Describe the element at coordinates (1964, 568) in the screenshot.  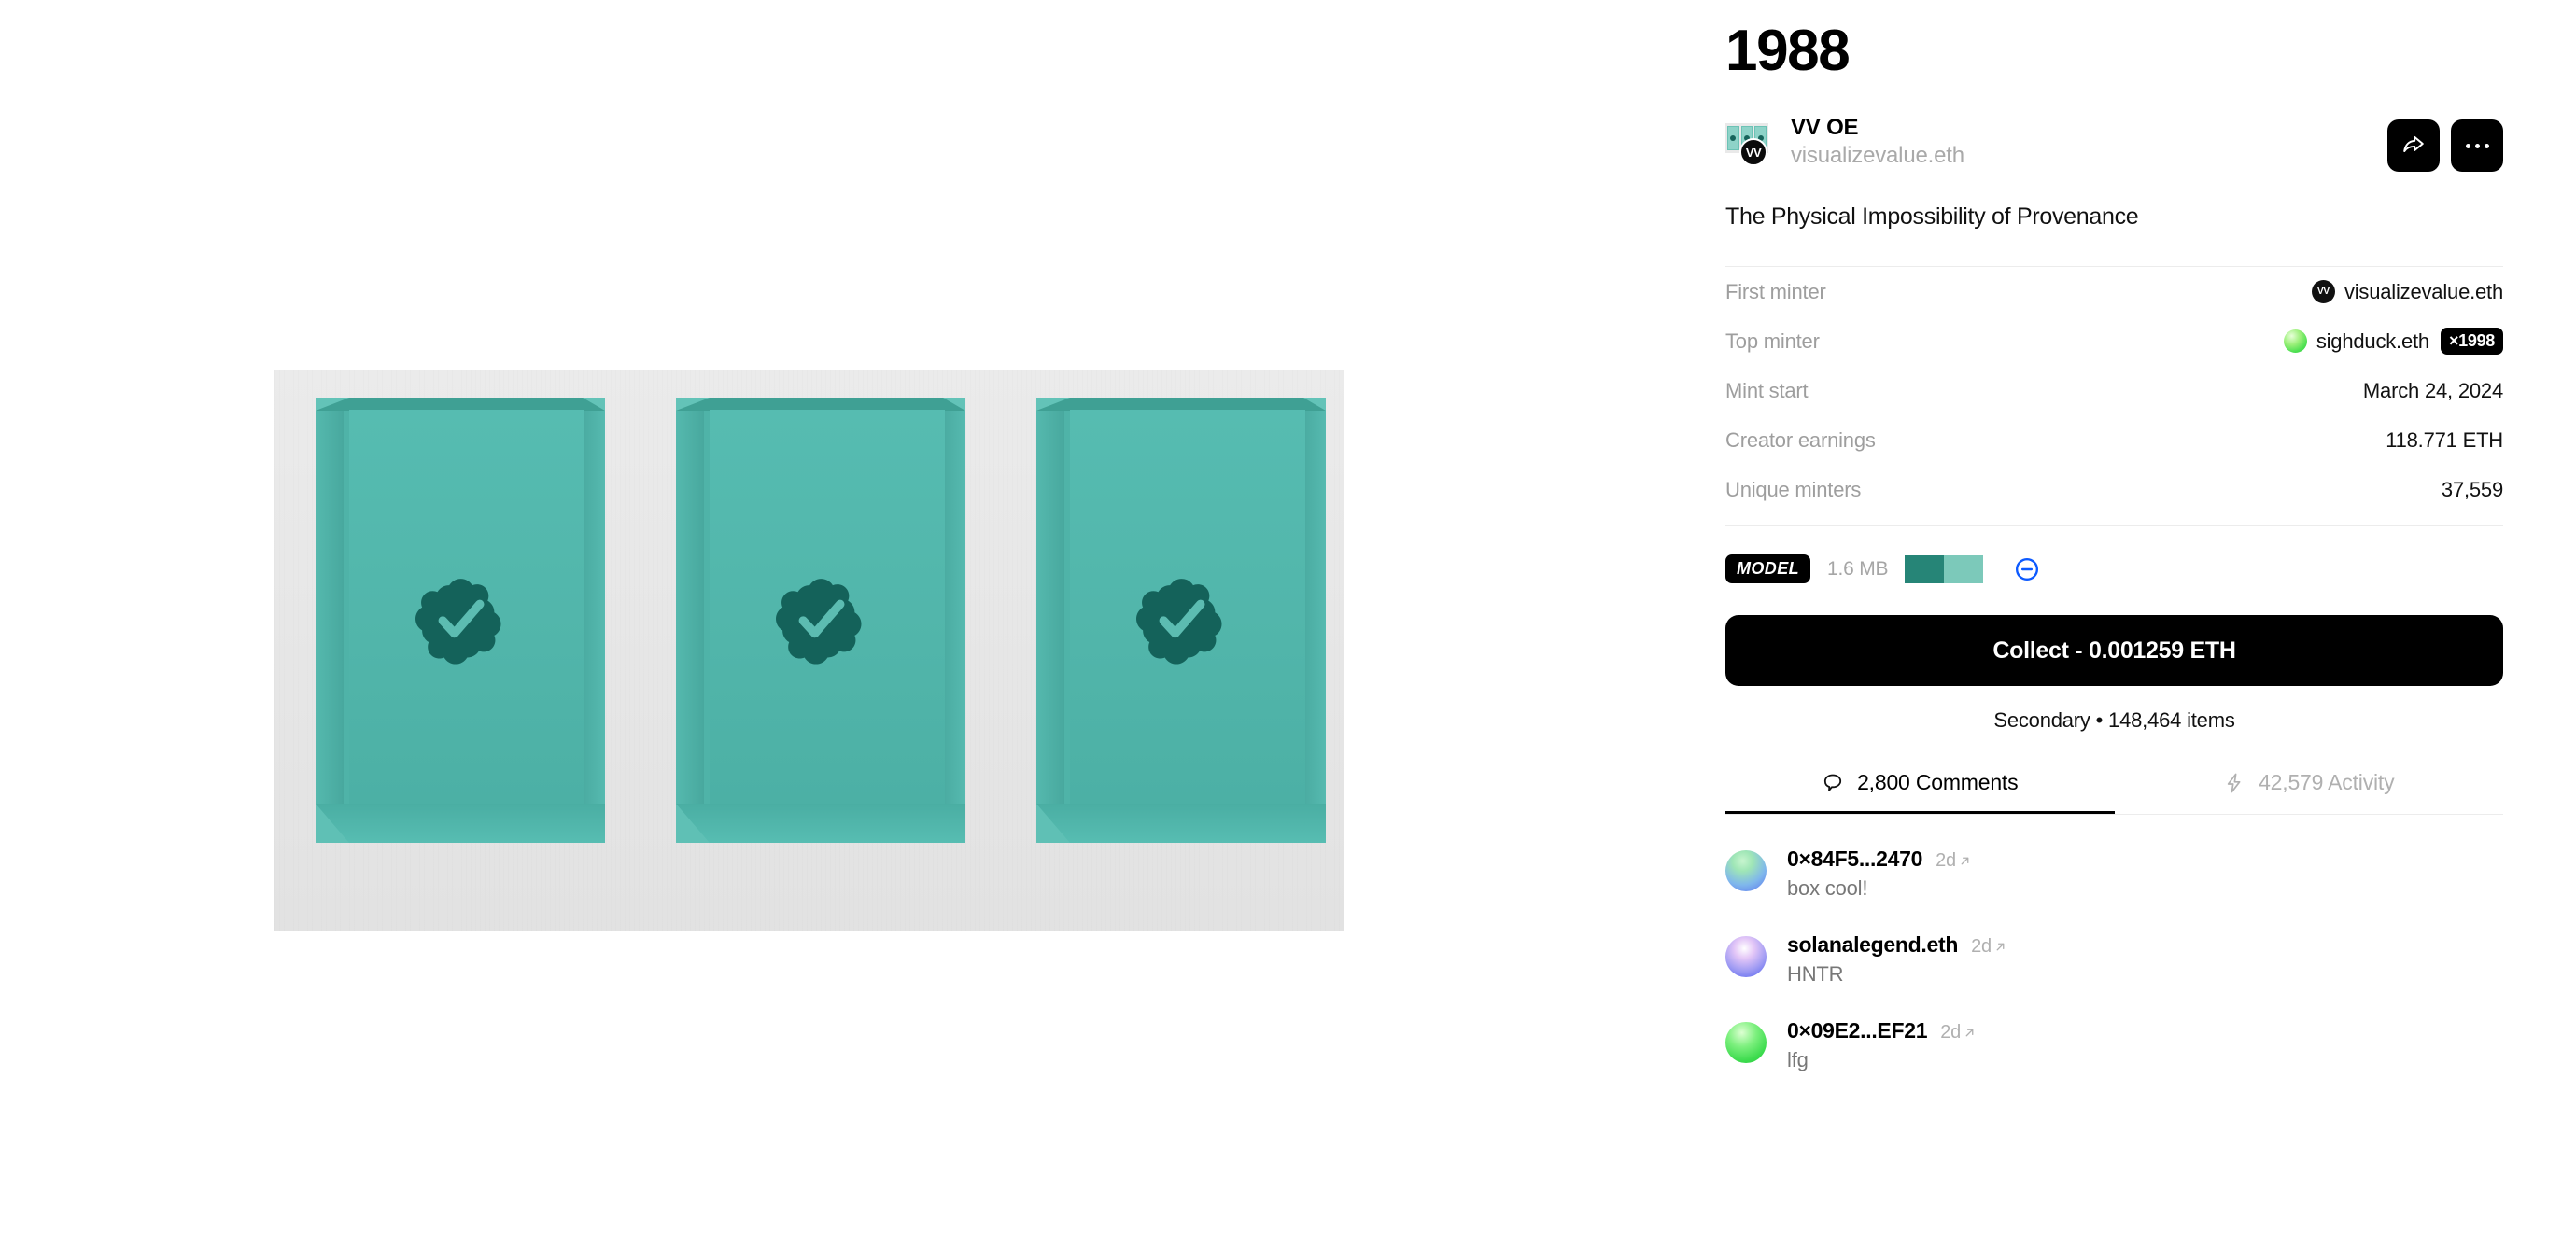
I see `swatch-light-teal` at that location.